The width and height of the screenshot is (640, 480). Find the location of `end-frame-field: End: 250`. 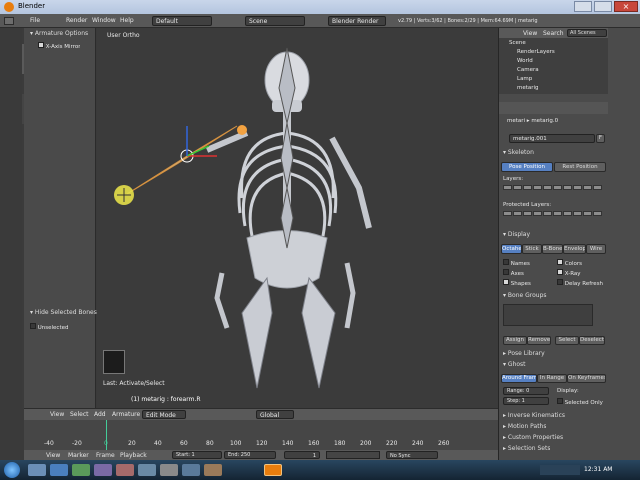

end-frame-field: End: 250 is located at coordinates (250, 455).